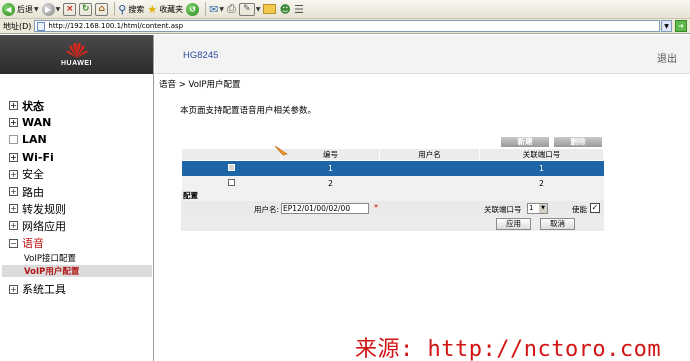  Describe the element at coordinates (376, 207) in the screenshot. I see `required-marker: *` at that location.